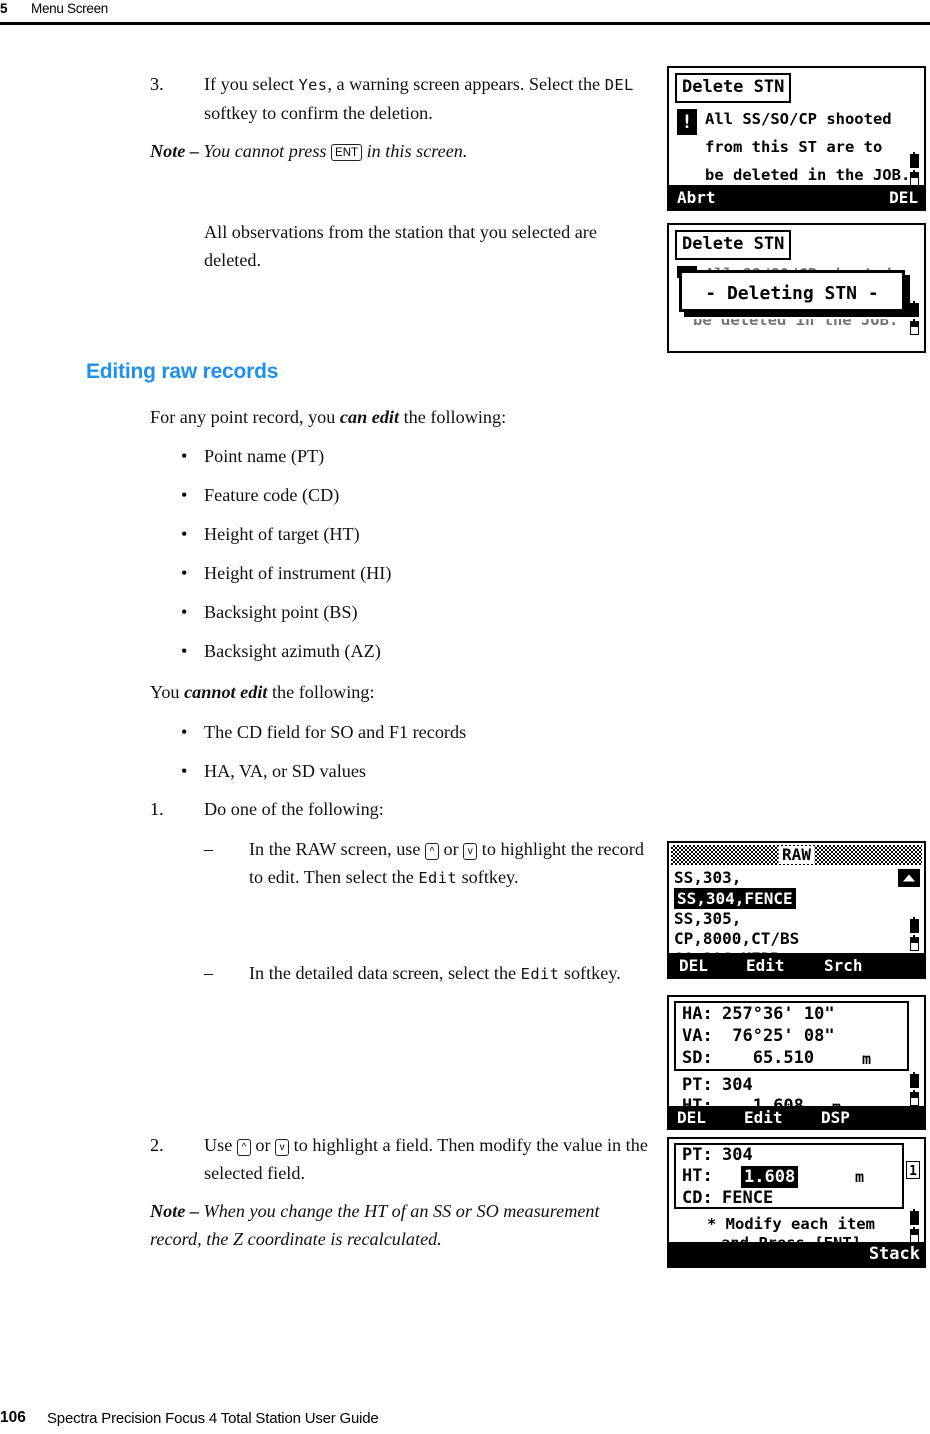 The height and width of the screenshot is (1434, 930). What do you see at coordinates (281, 612) in the screenshot?
I see `list-item: Backsight point (BS)` at bounding box center [281, 612].